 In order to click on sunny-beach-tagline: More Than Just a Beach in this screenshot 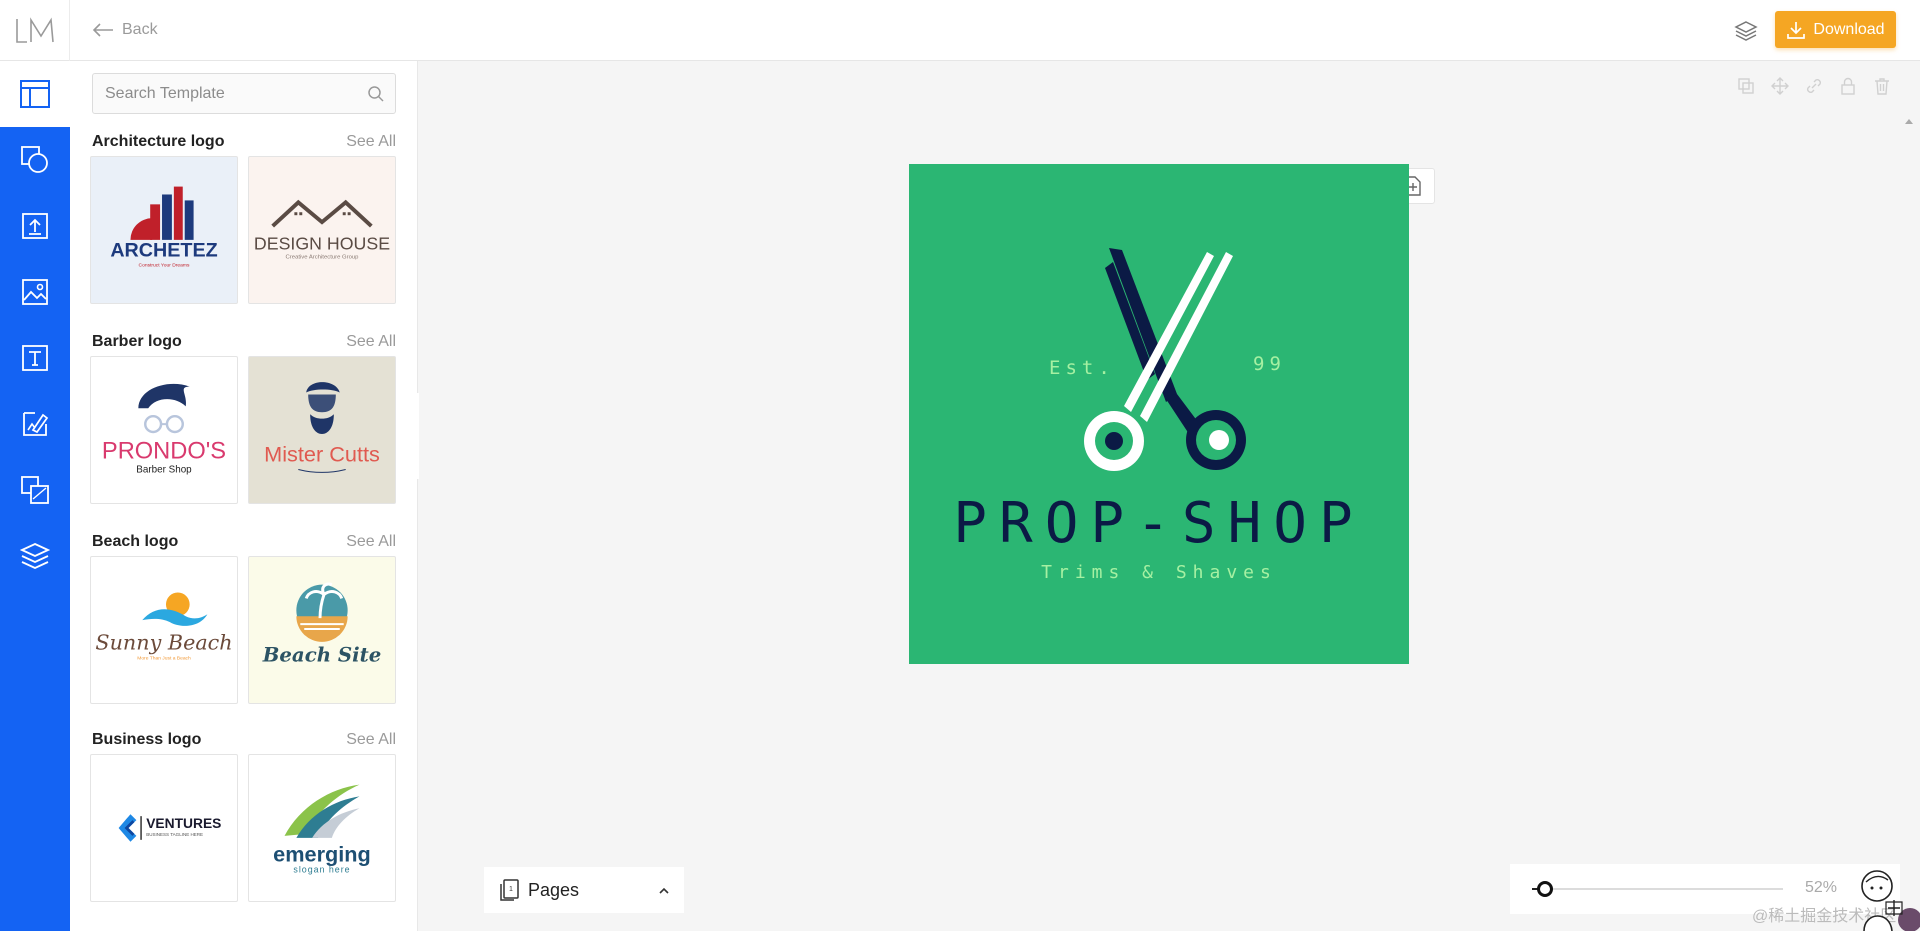, I will do `click(164, 659)`.